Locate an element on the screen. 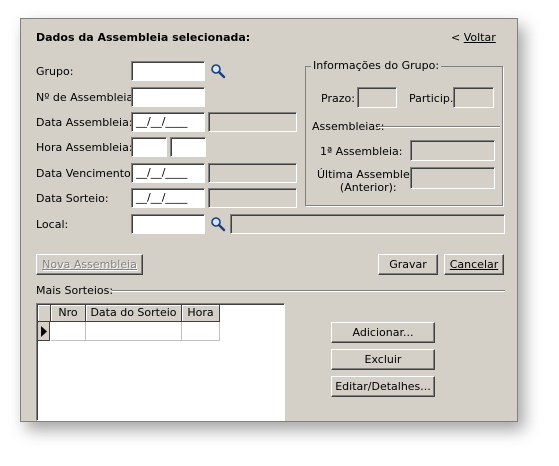 Image resolution: width=559 pixels, height=466 pixels. data-assembleia-label: Data Assembleia: is located at coordinates (84, 122).